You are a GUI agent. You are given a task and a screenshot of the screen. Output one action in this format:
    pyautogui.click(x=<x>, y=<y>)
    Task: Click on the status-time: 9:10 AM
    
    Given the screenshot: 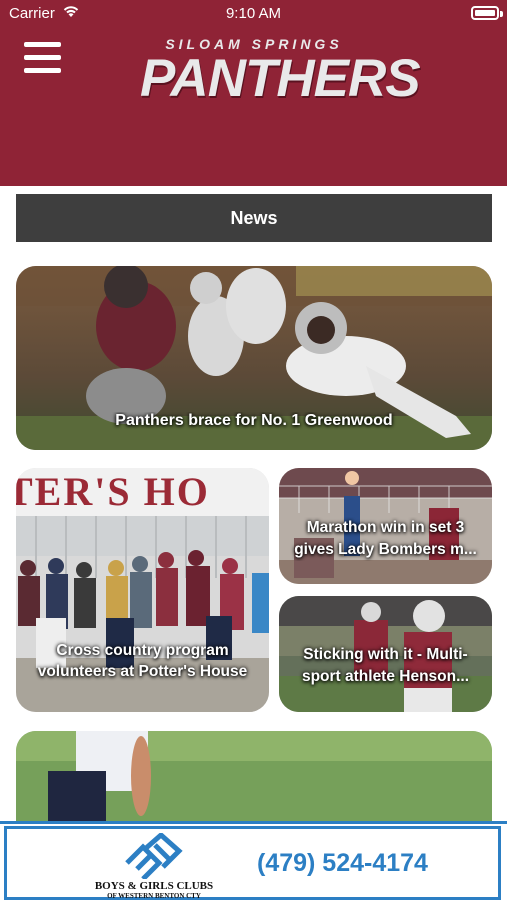 What is the action you would take?
    pyautogui.click(x=253, y=13)
    